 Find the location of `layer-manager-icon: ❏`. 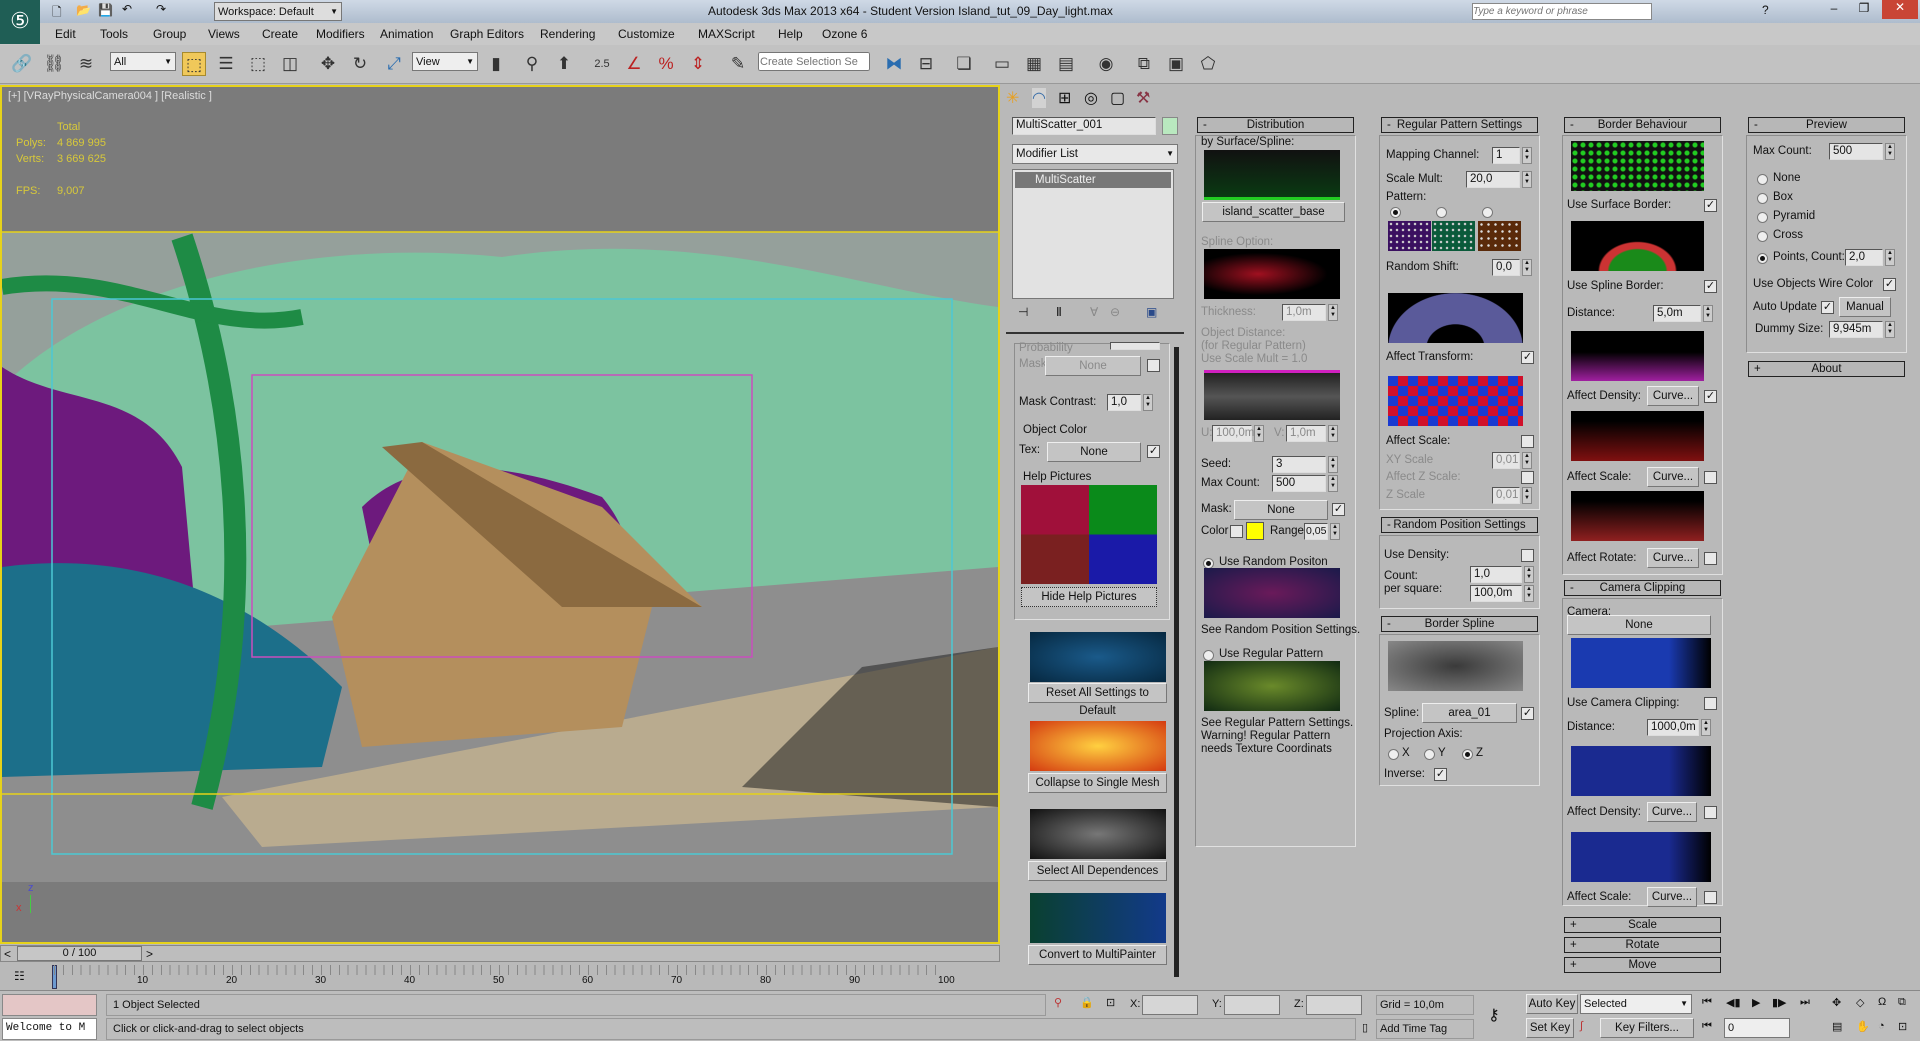

layer-manager-icon: ❏ is located at coordinates (964, 64).